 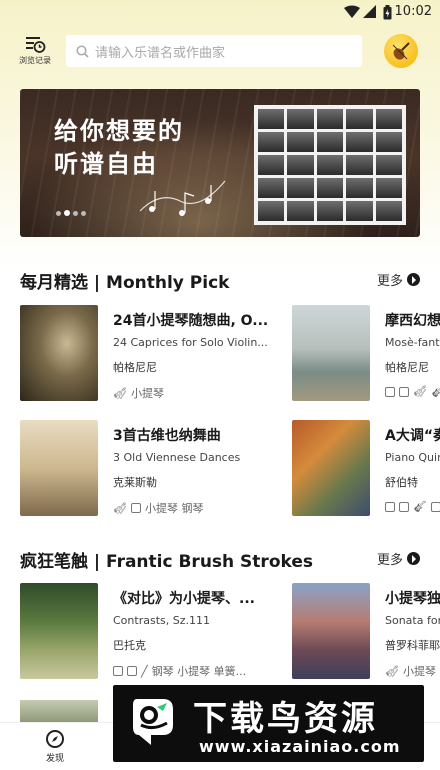 I want to click on search-input: 请输入乐谱名或作曲家, so click(x=214, y=51).